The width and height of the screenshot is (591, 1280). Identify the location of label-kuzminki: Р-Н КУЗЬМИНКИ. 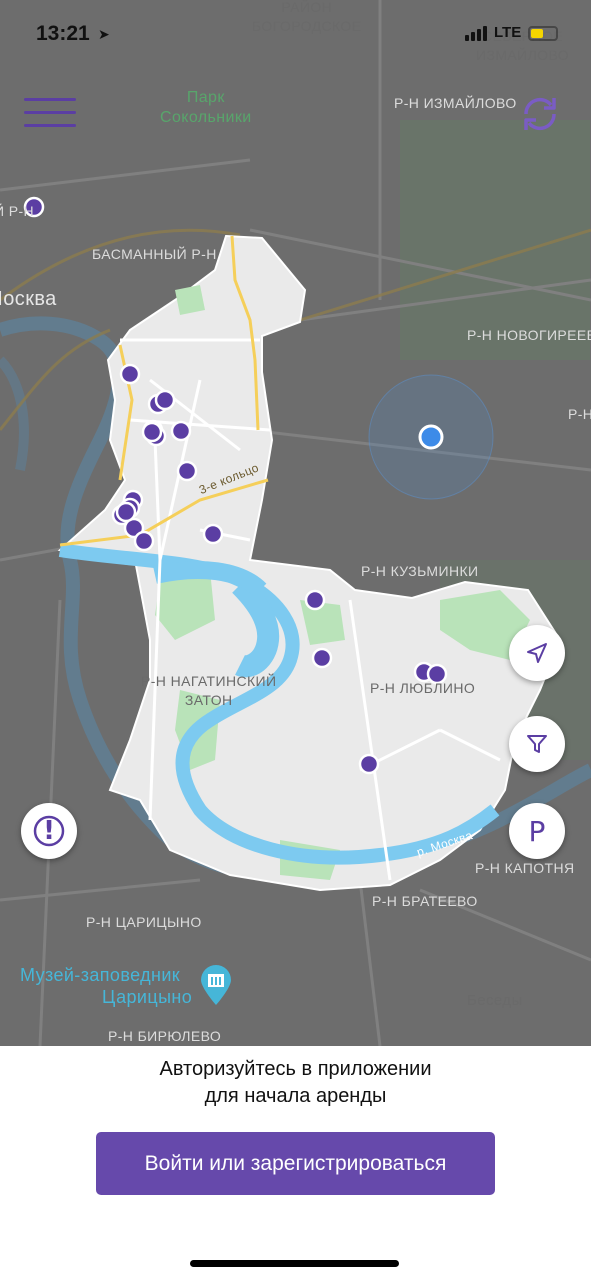
(420, 571).